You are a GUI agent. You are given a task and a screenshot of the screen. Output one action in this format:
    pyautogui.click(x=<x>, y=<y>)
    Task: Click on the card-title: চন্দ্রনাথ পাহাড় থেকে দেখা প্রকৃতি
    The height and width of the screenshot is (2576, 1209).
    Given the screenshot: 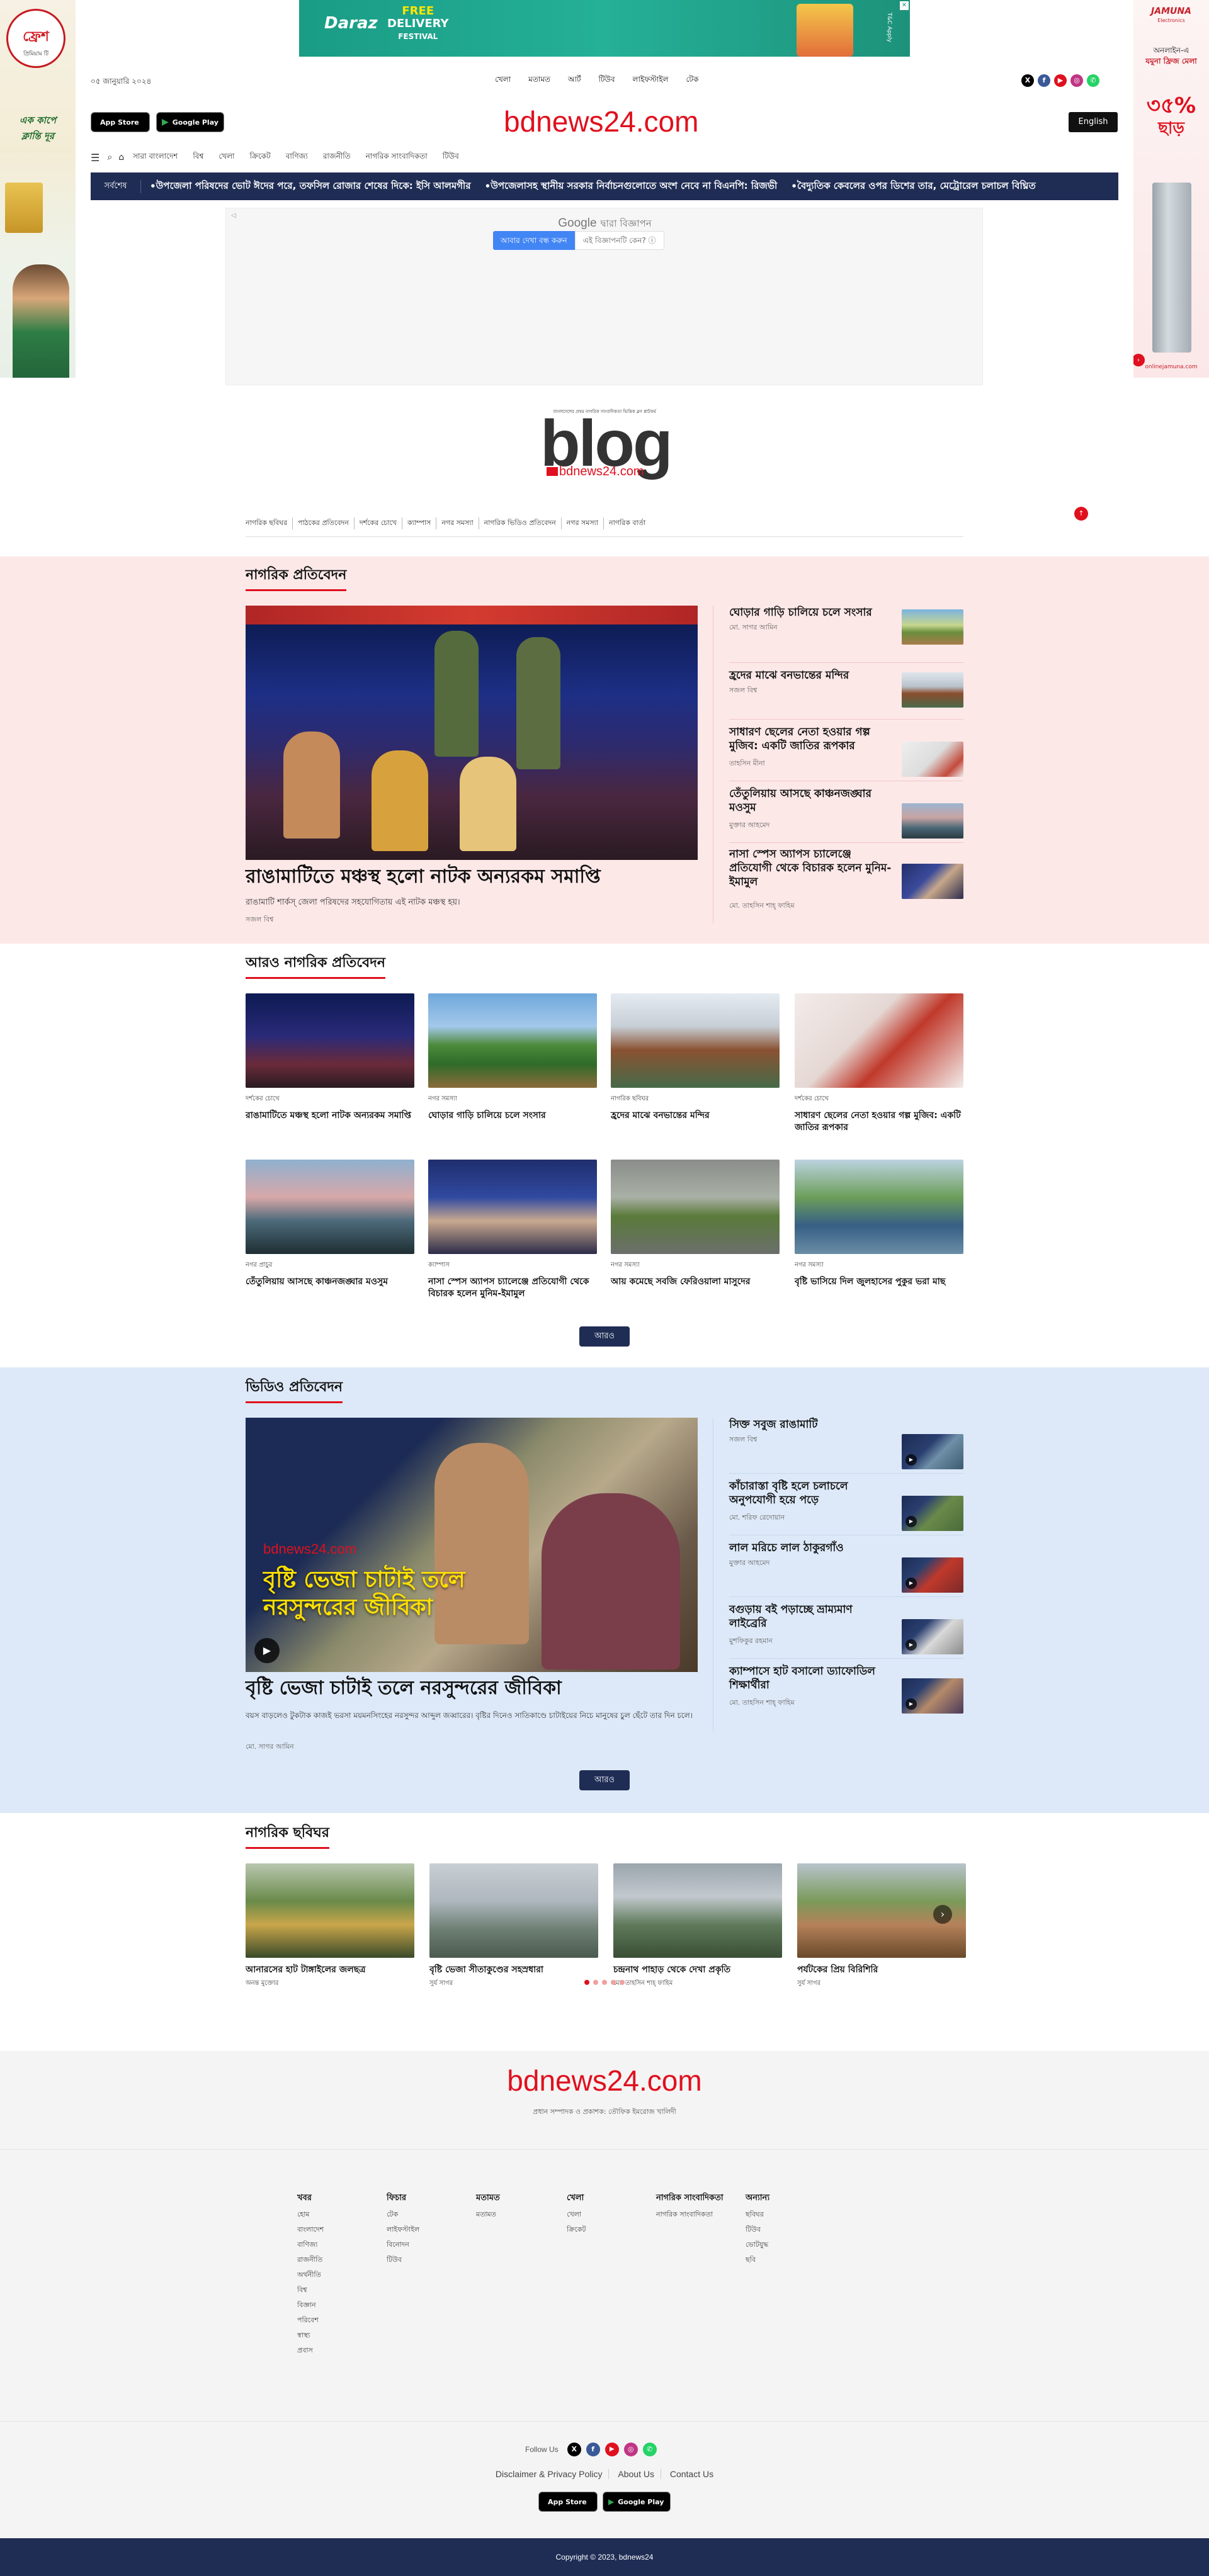 What is the action you would take?
    pyautogui.click(x=697, y=1970)
    